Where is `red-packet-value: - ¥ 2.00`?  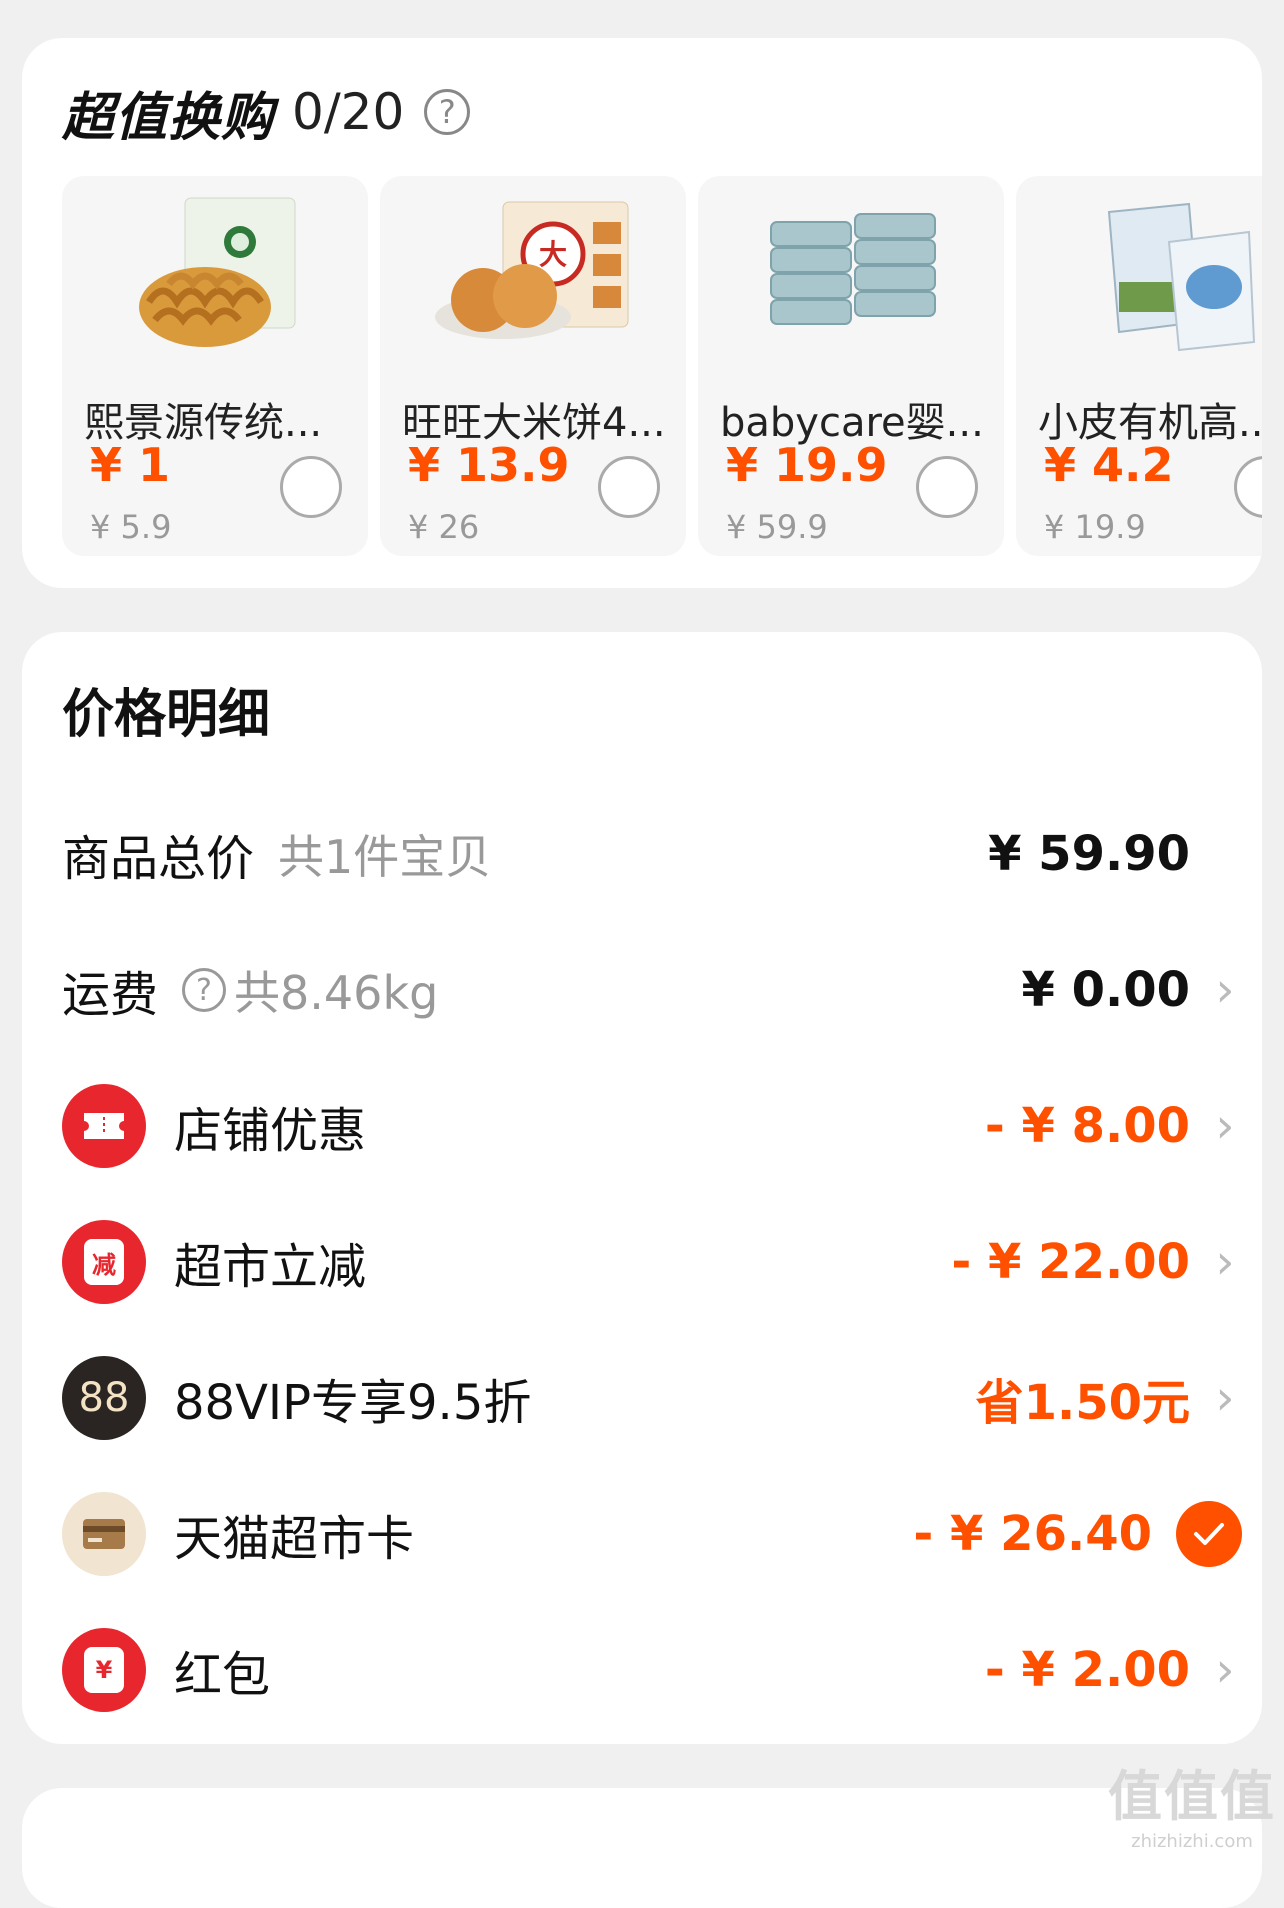 red-packet-value: - ¥ 2.00 is located at coordinates (1087, 1670).